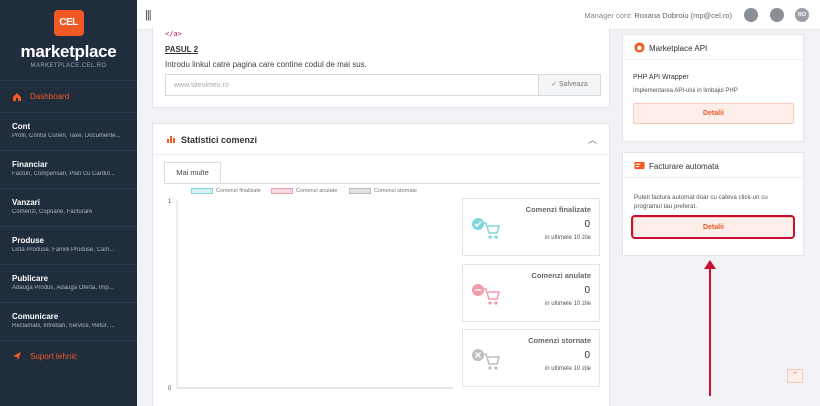  I want to click on chart-icon, so click(171, 139).